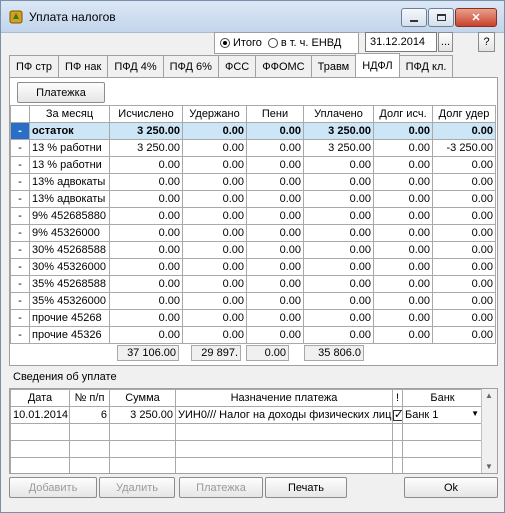 This screenshot has width=505, height=513. I want to click on tab-ndfl: НДФЛ, so click(377, 65).